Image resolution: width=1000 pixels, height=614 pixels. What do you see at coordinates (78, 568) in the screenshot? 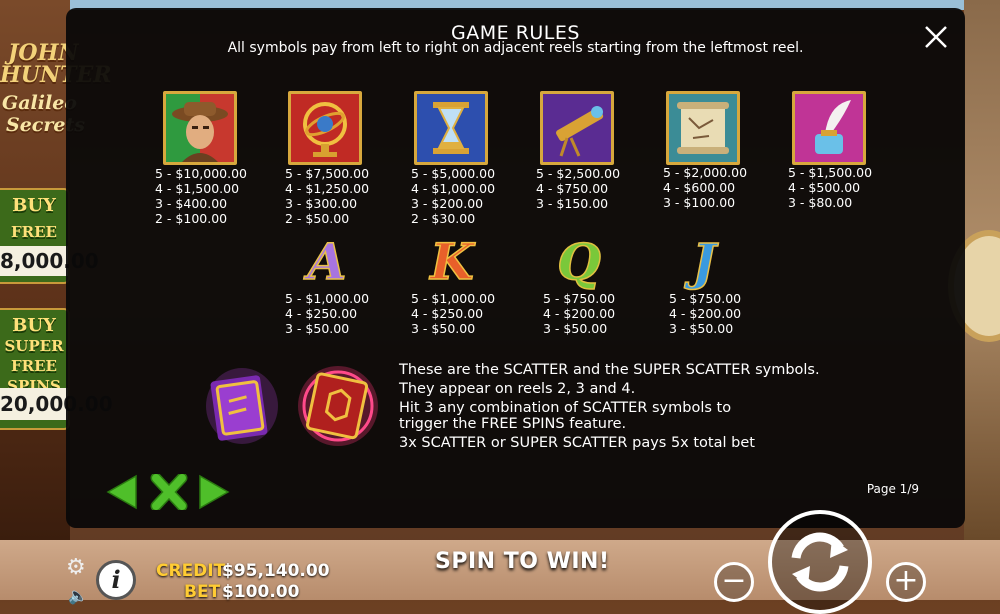
I see `gear-icon: ⚙` at bounding box center [78, 568].